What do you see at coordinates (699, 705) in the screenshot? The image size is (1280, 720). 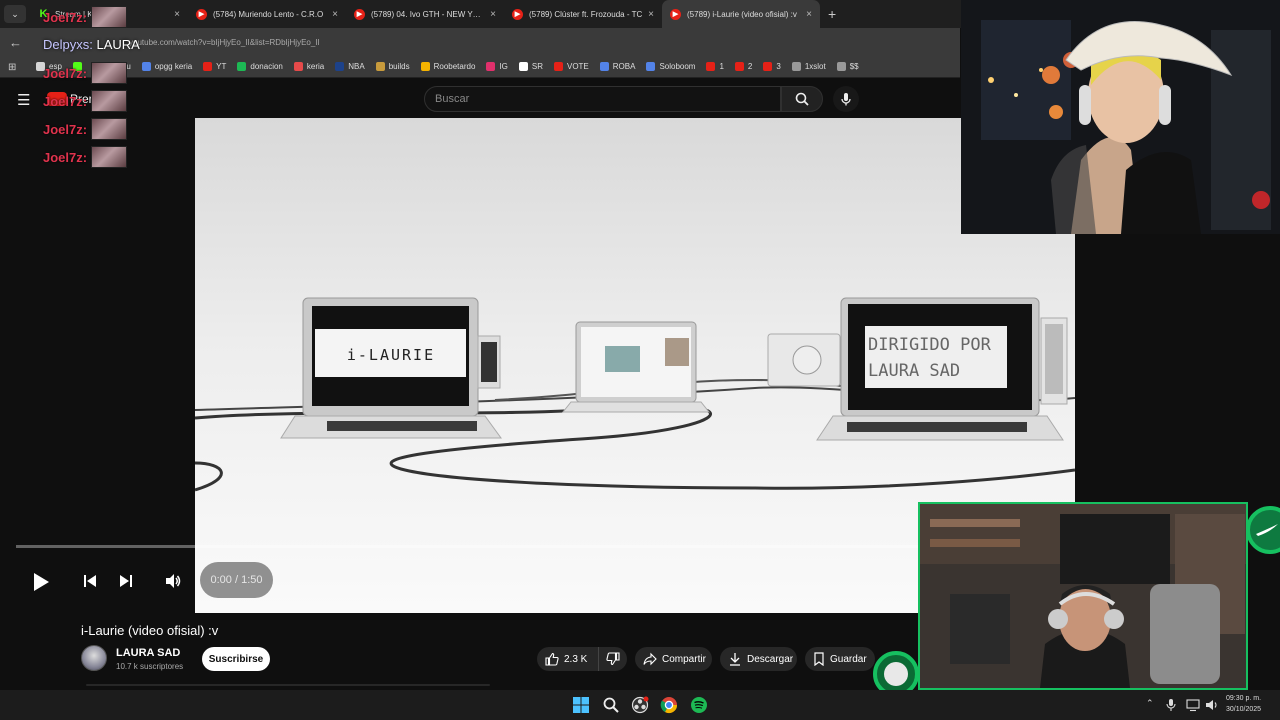 I see `spotify-icon` at bounding box center [699, 705].